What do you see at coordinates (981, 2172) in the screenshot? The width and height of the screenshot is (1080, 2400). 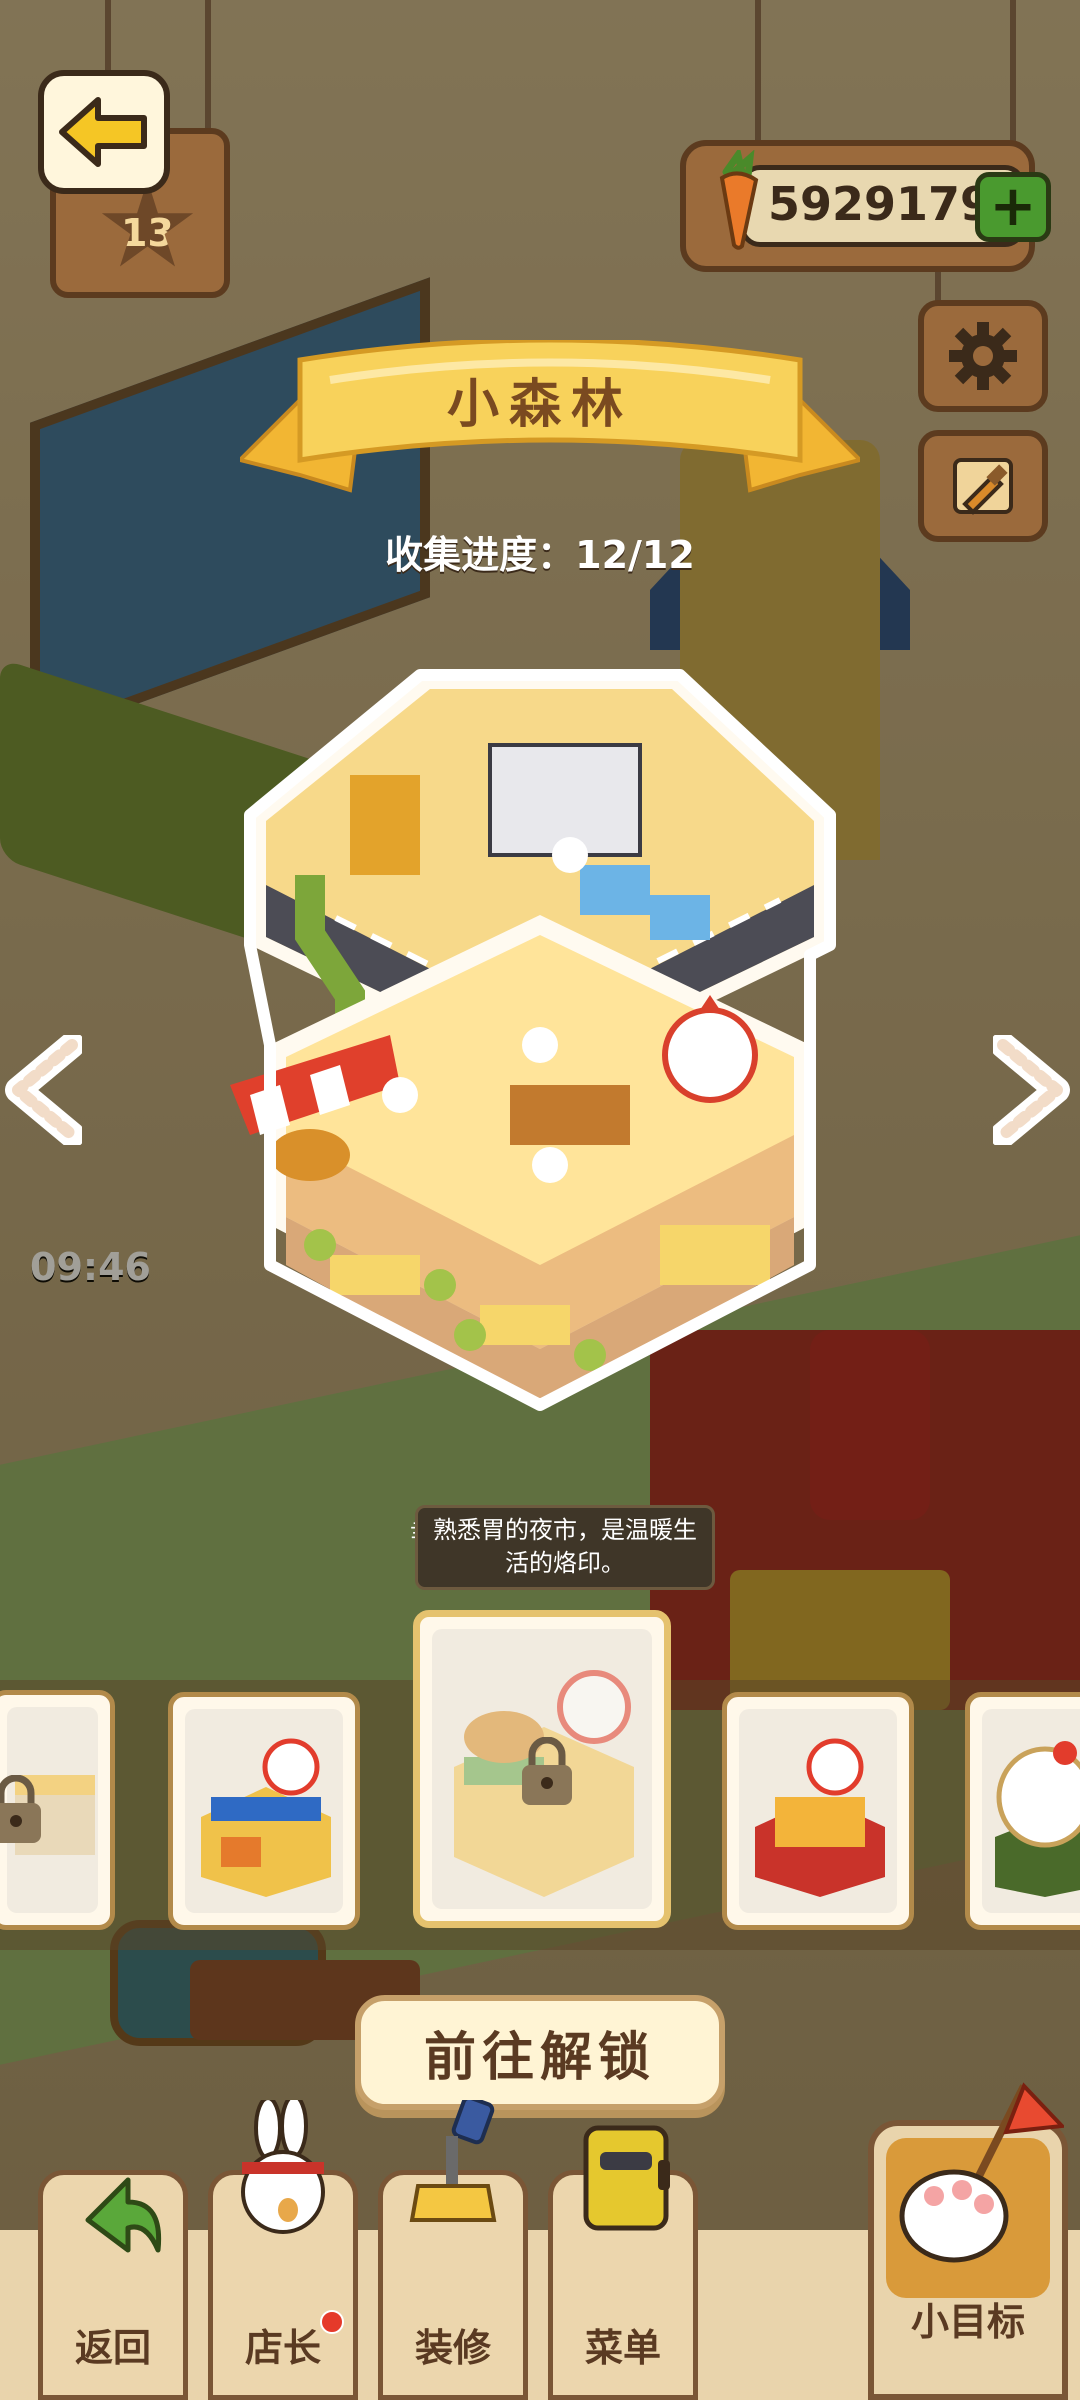 I see `goal-flag-icon` at bounding box center [981, 2172].